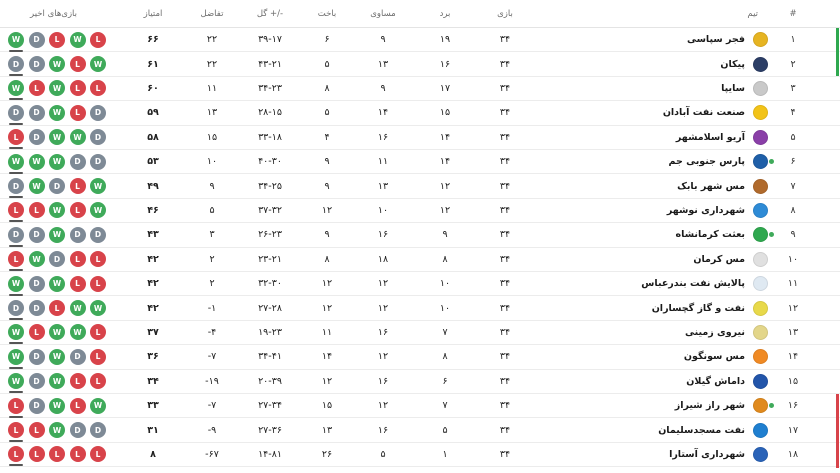 The width and height of the screenshot is (840, 473). I want to click on table-row: ۲ پیکان ۳۴ ۱۶ ۱۳ ۵ ۴۳-۲۱ ۲۲ ۶۱ D D W L W, so click(420, 64).